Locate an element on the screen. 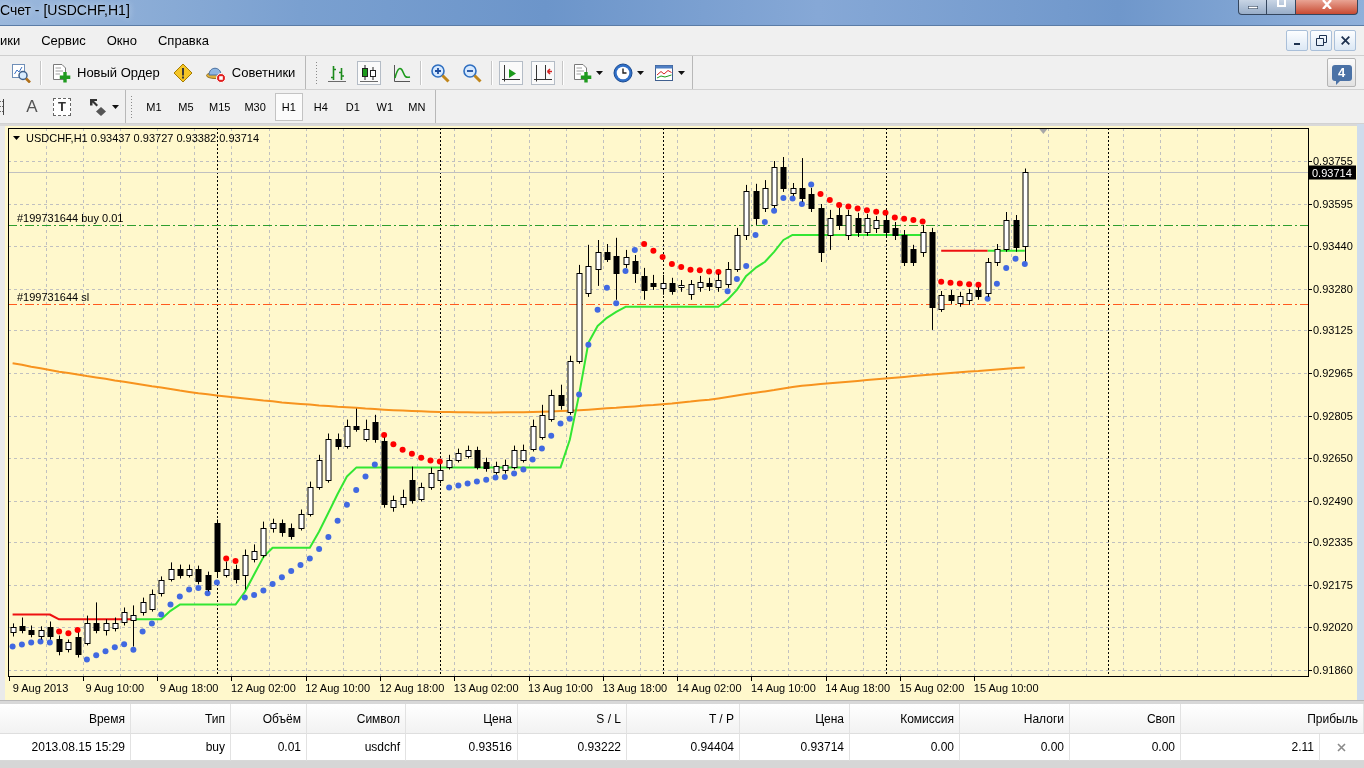 This screenshot has height=768, width=1364. column-header: S / L is located at coordinates (572, 719).